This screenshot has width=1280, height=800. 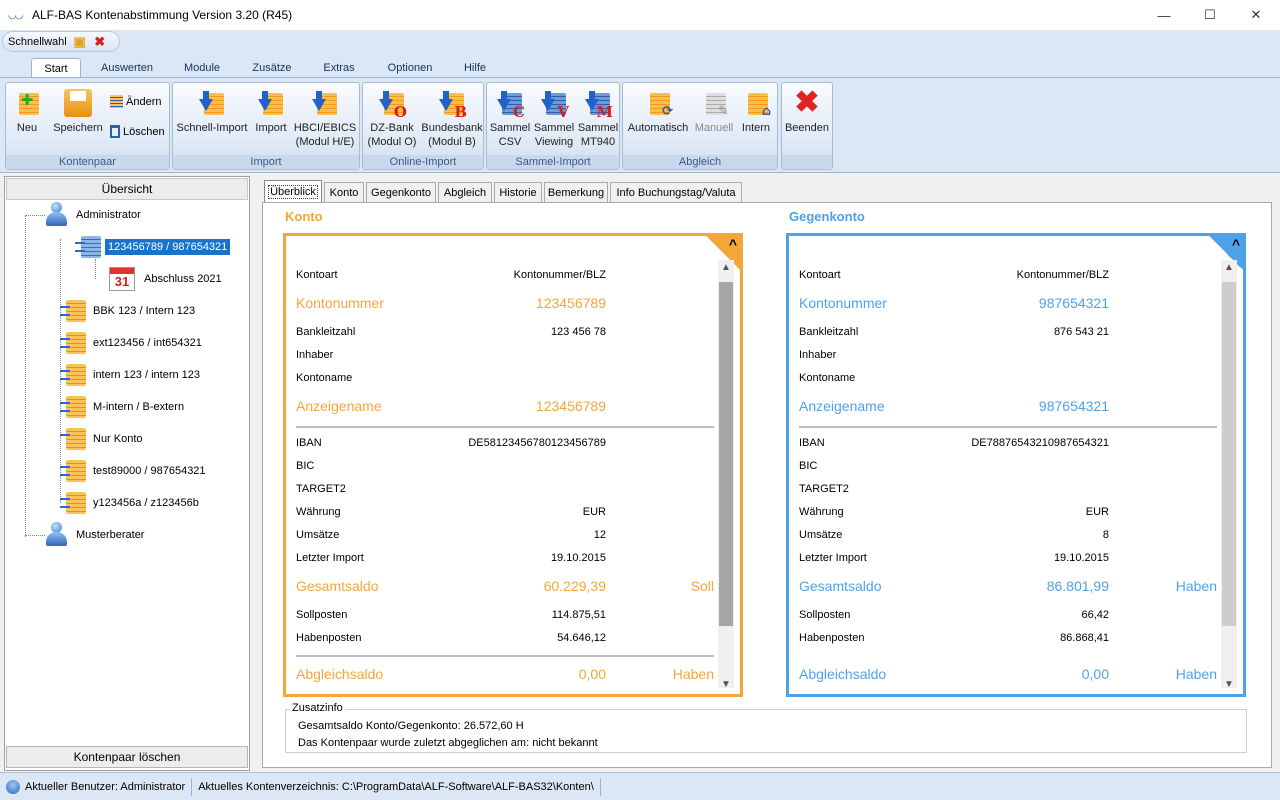 I want to click on bundesbank-button: B Bundesbank (Modul B), so click(x=452, y=118).